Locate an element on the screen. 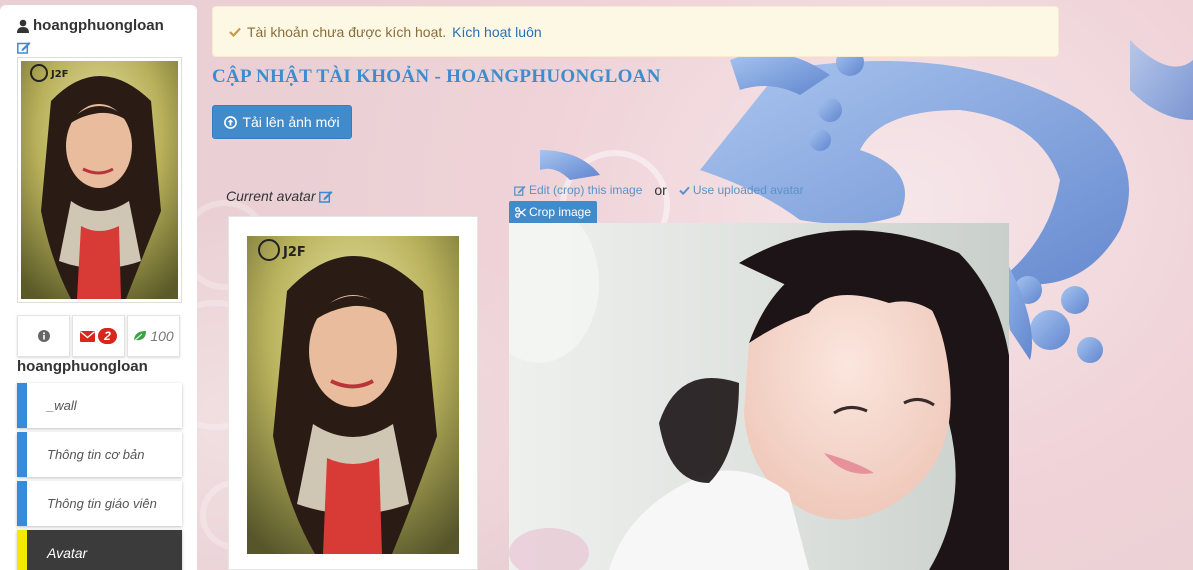 This screenshot has height=570, width=1193. points-stat: 100 is located at coordinates (153, 336).